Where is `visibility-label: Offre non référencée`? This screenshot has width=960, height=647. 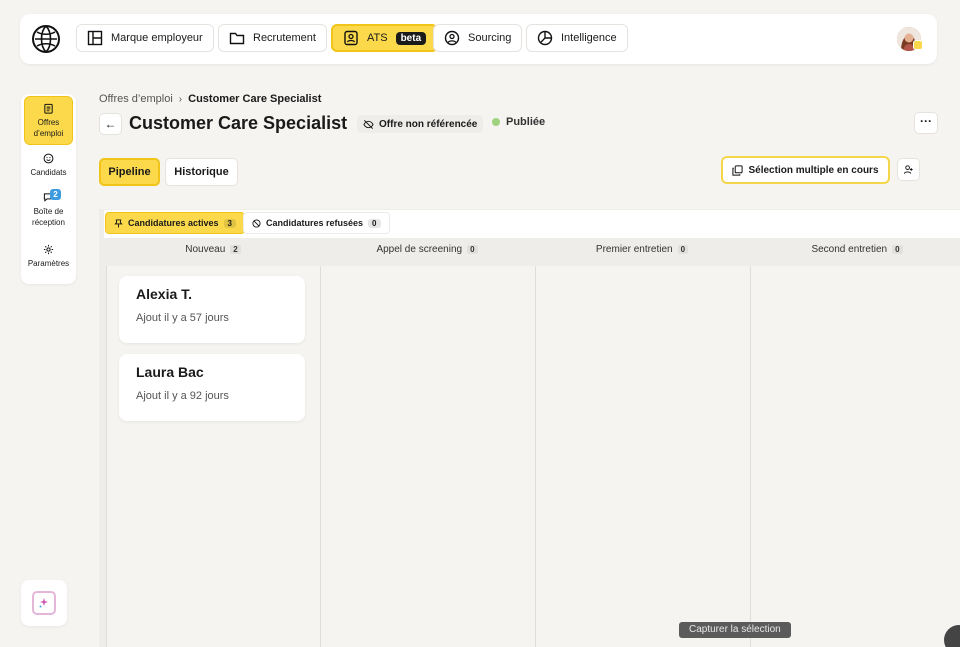
visibility-label: Offre non référencée is located at coordinates (428, 124).